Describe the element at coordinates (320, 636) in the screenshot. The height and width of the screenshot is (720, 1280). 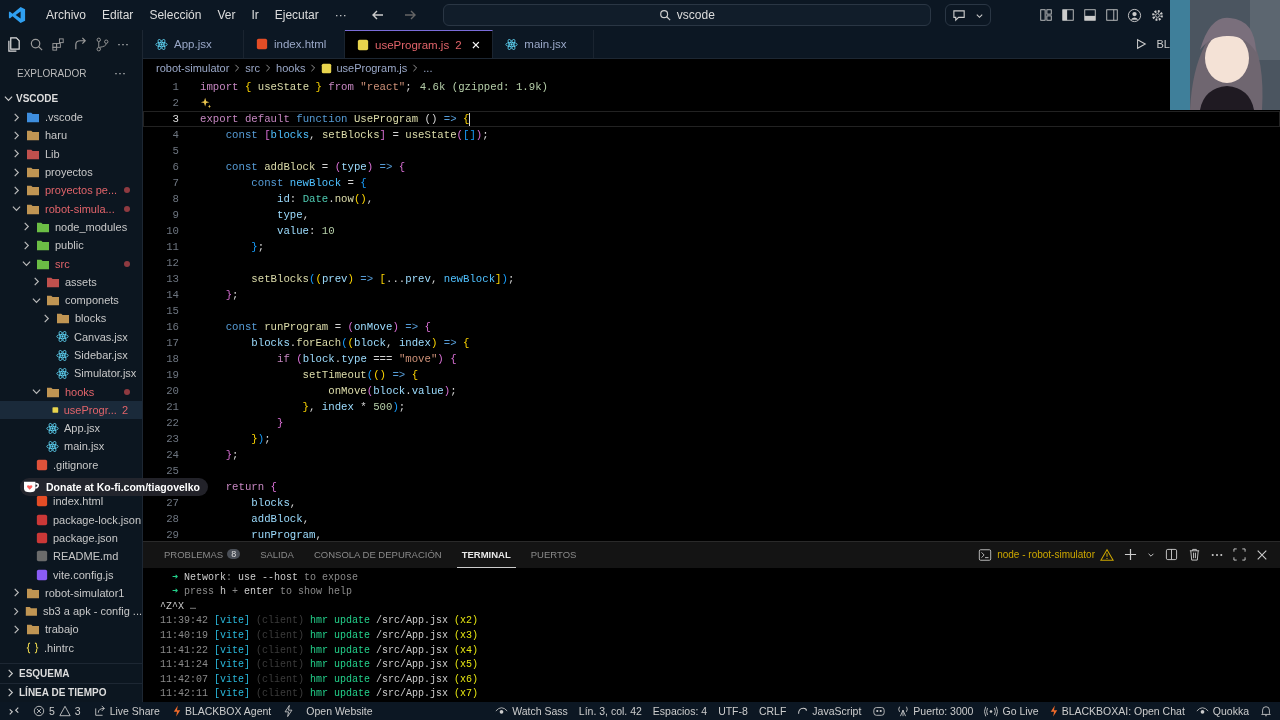
I see `terminal-line: 11:40:19 [vite] (client) hmr update /src/App.jsx (x3)` at that location.